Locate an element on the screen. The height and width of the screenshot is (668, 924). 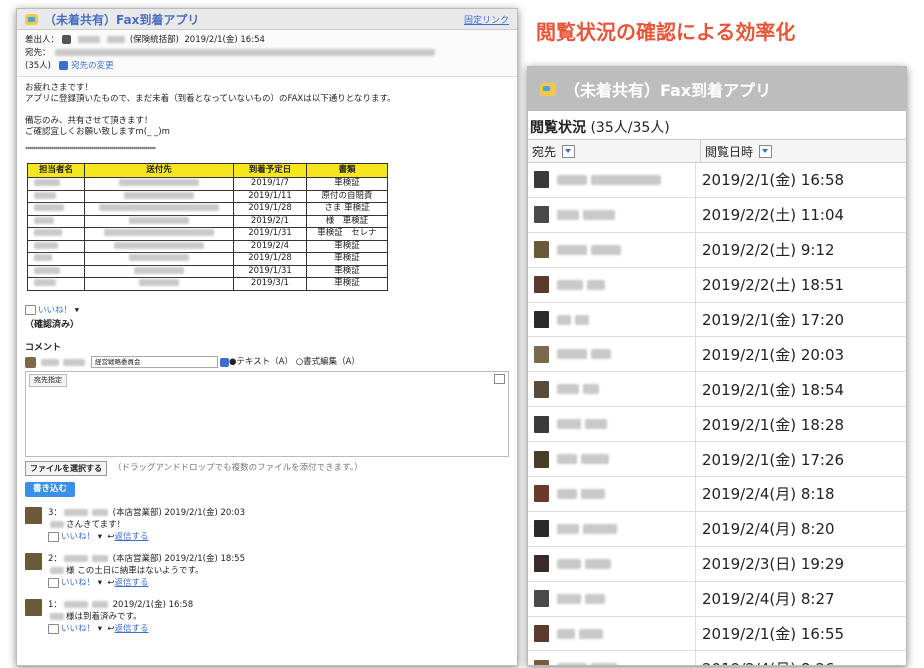
message-title: （未着共有）Fax到着アプリ is located at coordinates (122, 19).